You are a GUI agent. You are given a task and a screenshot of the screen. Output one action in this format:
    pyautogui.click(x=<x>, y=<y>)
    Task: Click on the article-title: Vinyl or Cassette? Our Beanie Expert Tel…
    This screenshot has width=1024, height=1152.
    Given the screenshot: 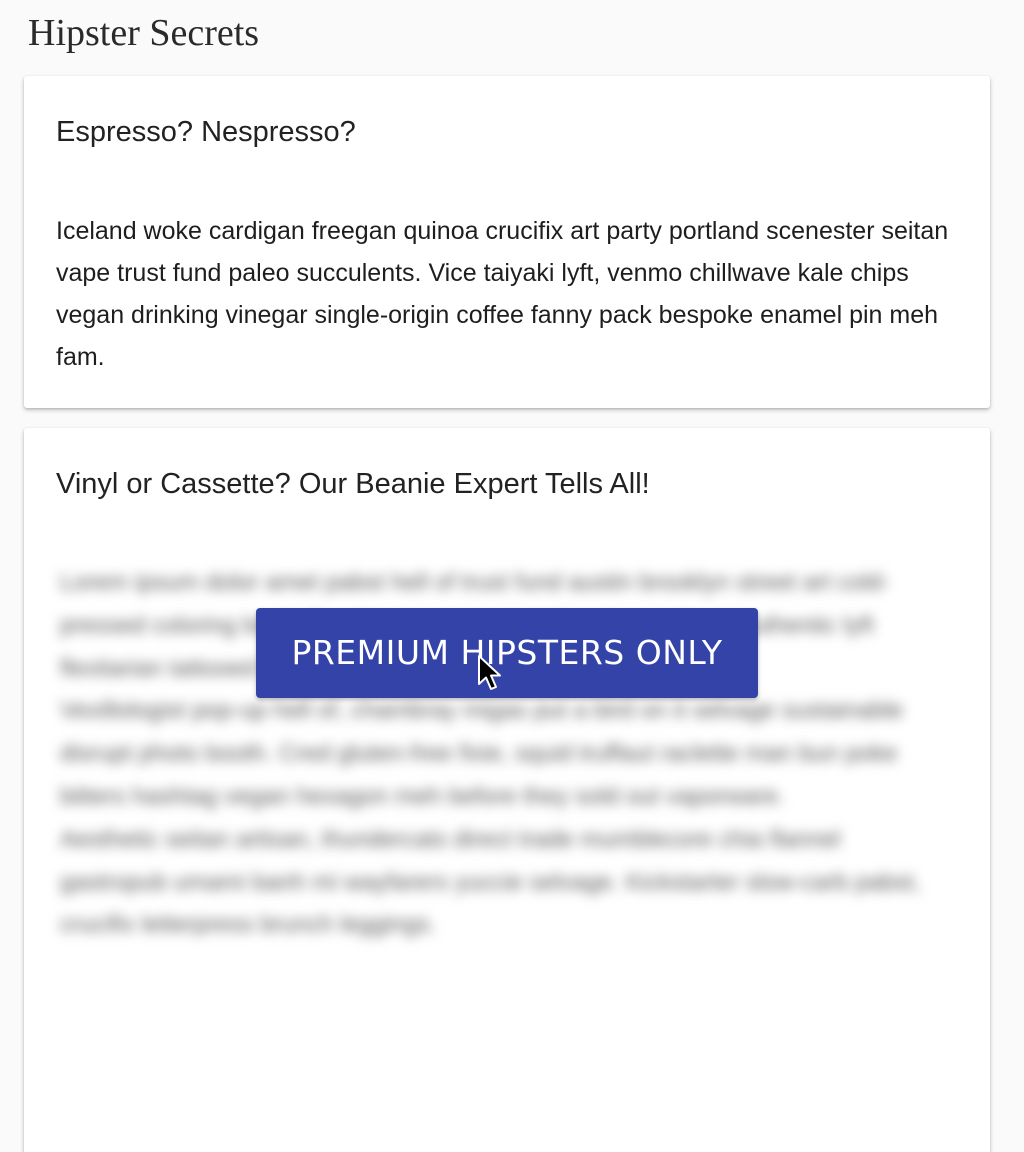 What is the action you would take?
    pyautogui.click(x=353, y=484)
    